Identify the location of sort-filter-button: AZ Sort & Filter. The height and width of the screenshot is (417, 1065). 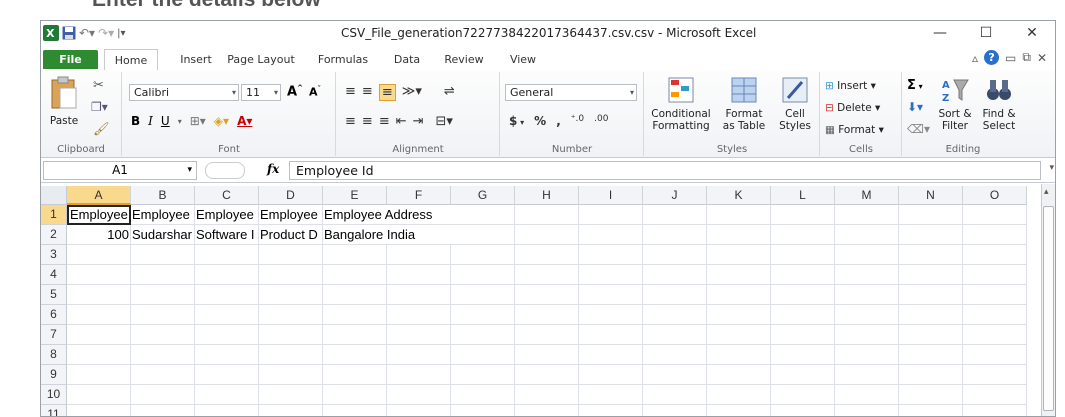
(955, 104).